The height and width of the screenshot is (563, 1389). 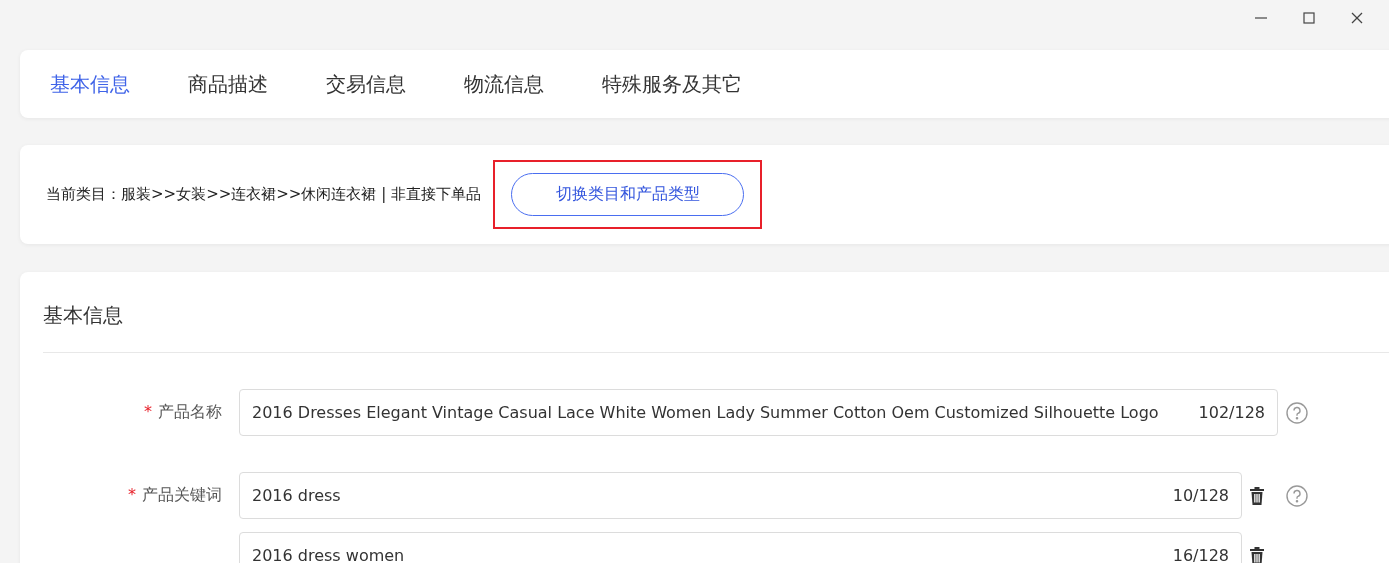 I want to click on category-path: 当前类目：服装>>女装>>连衣裙>>休闲连衣裙 | 非直接下单品, so click(x=263, y=194).